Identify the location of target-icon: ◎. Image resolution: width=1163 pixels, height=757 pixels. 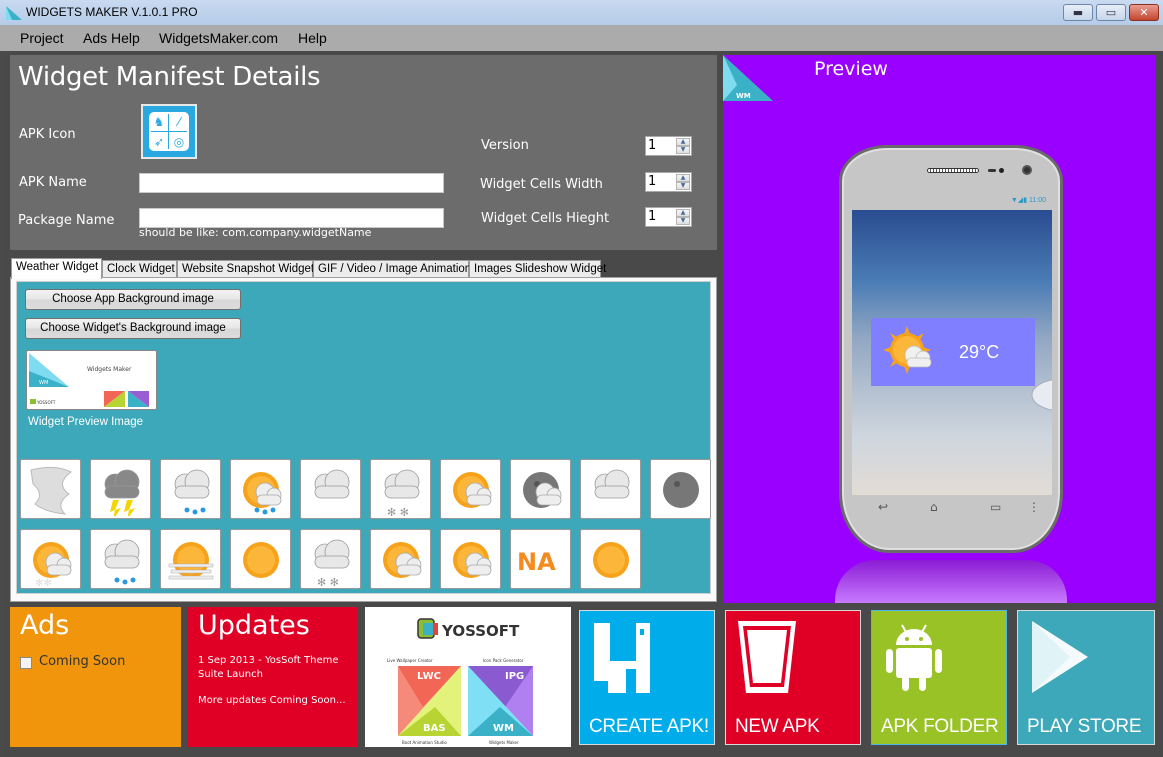
(179, 142).